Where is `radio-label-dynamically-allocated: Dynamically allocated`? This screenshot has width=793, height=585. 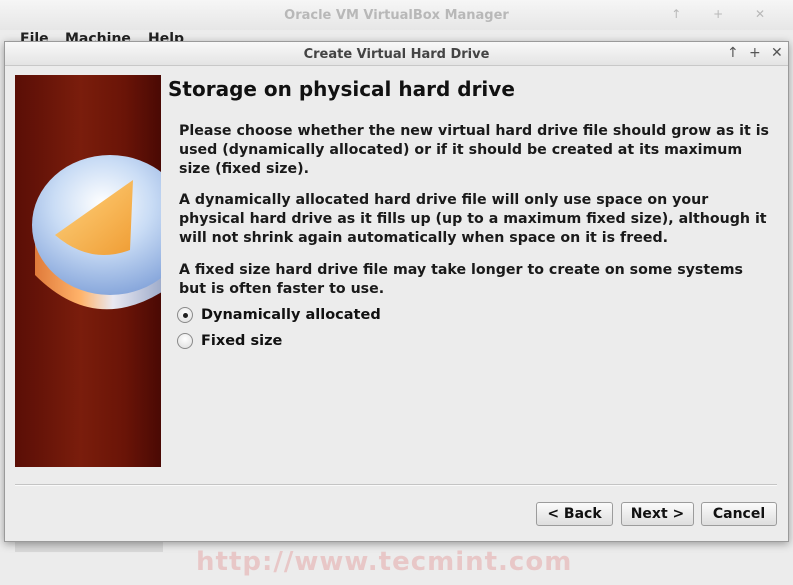
radio-label-dynamically-allocated: Dynamically allocated is located at coordinates (291, 315).